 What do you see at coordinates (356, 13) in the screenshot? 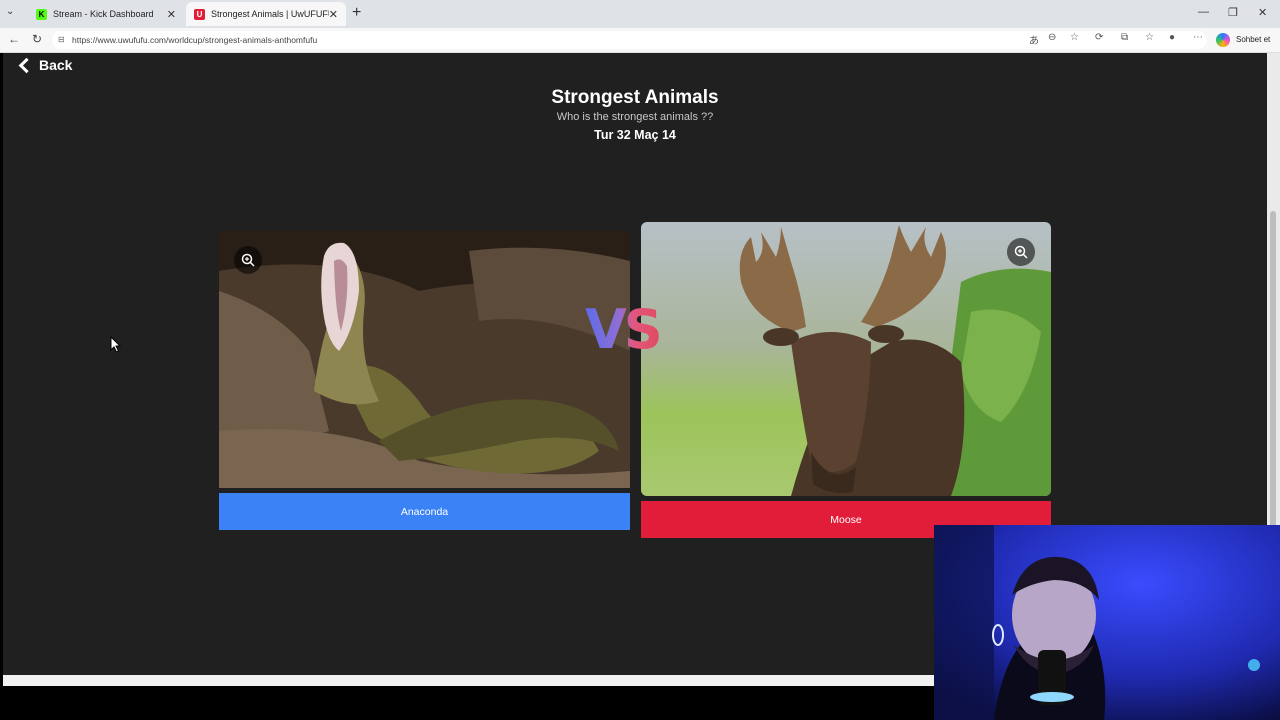
I see `new-tab-plus-icon: +` at bounding box center [356, 13].